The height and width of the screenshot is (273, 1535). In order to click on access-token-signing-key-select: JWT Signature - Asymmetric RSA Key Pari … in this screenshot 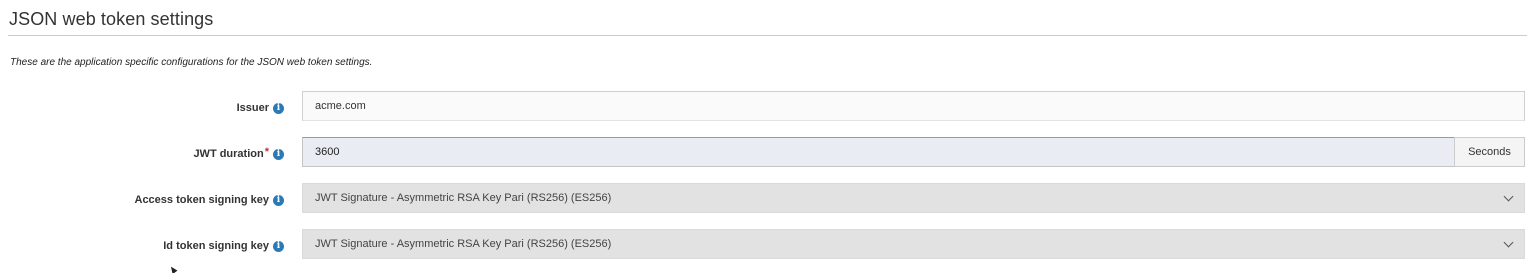, I will do `click(913, 198)`.